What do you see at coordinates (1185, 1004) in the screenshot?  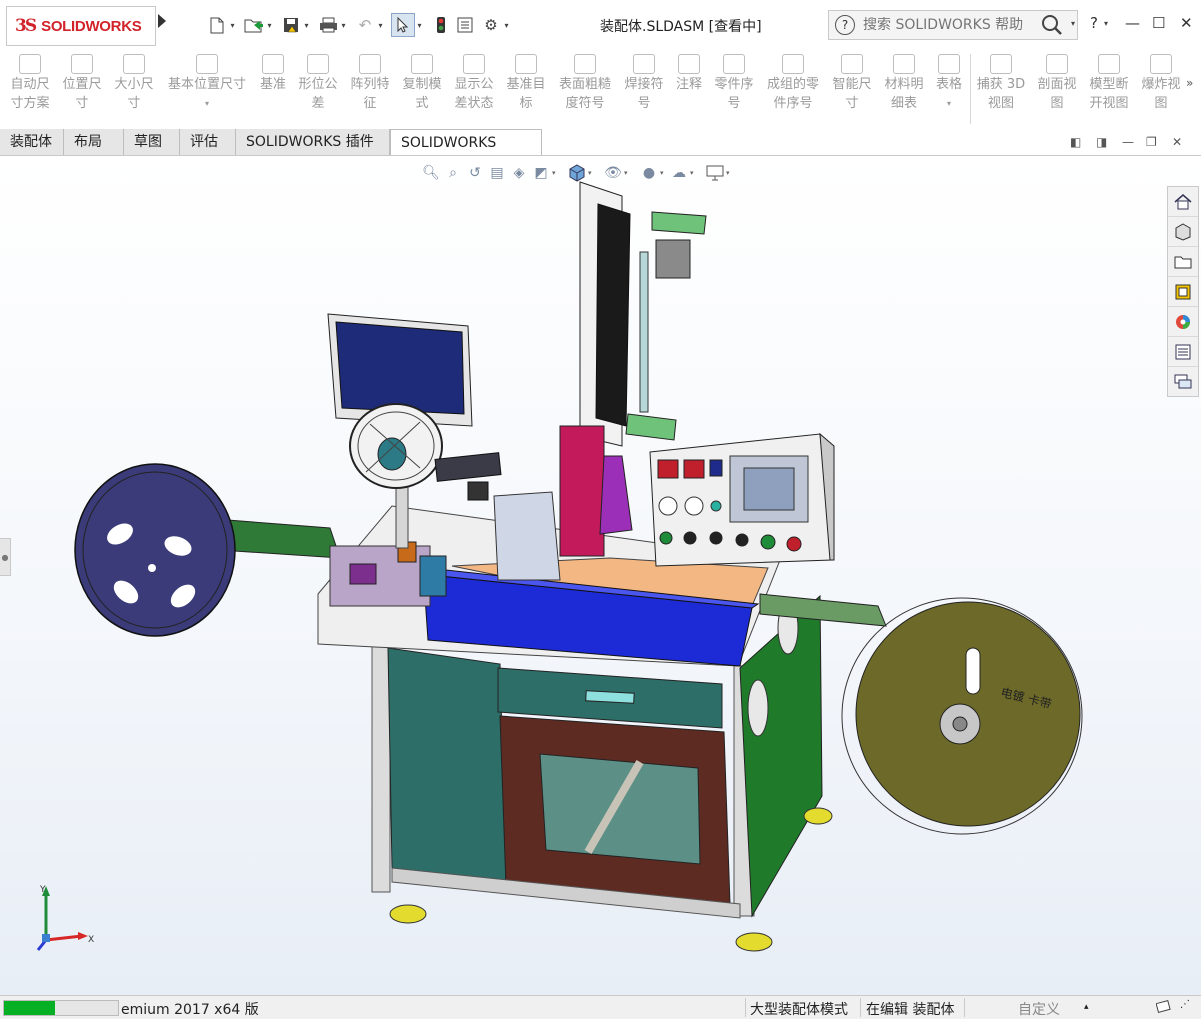 I see `resize-grip-icon: ⋰` at bounding box center [1185, 1004].